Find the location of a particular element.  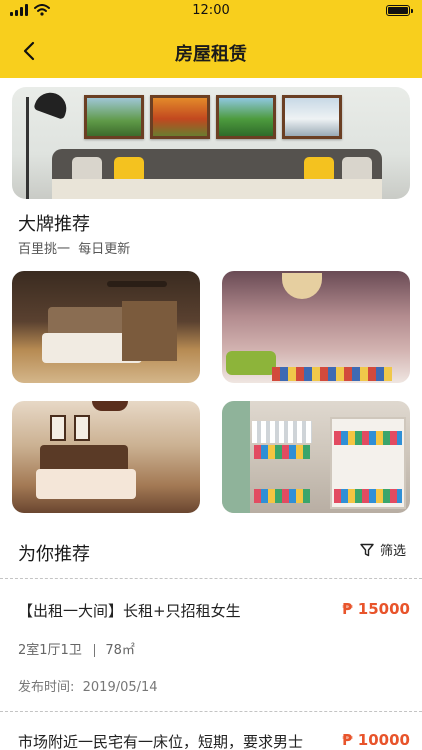

status-bar: 12:00 is located at coordinates (211, 11).